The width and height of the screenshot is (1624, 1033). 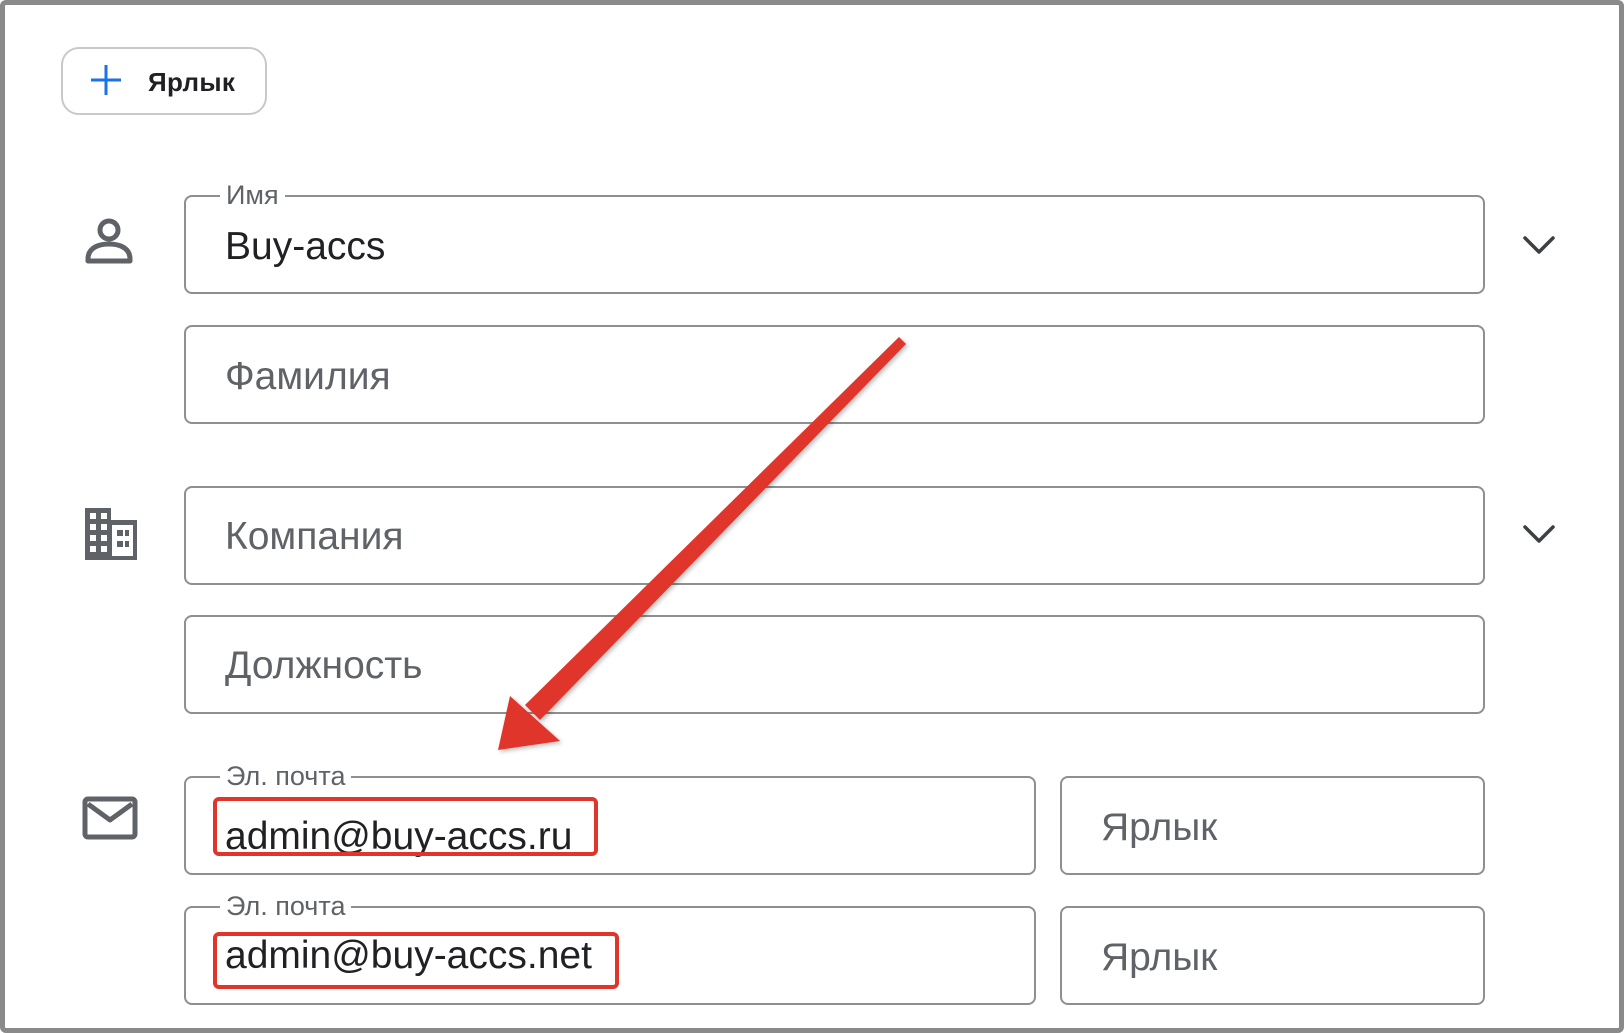 I want to click on last-name-placeholder: Фамилия, so click(x=308, y=376).